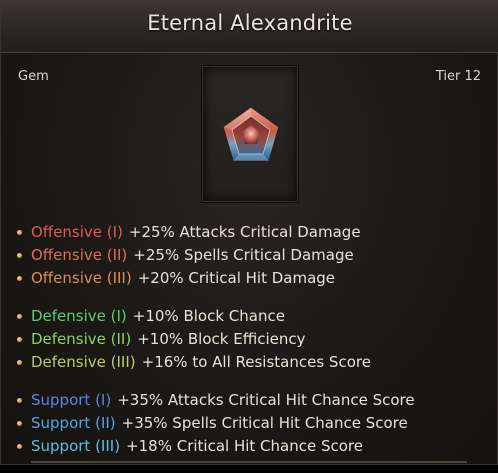 This screenshot has height=473, width=498. Describe the element at coordinates (243, 255) in the screenshot. I see `affix-text: +25% Spells Critical Damage` at that location.